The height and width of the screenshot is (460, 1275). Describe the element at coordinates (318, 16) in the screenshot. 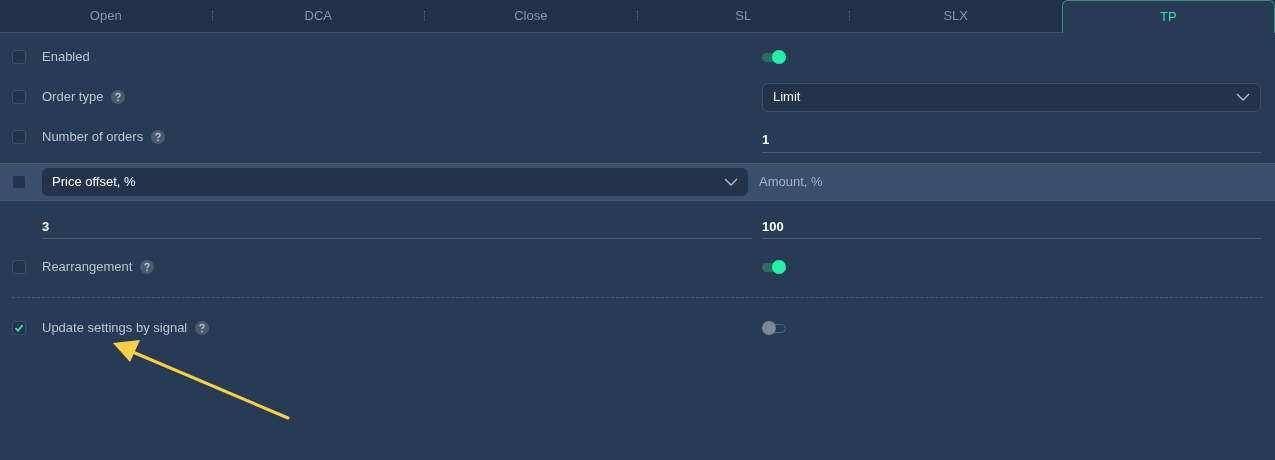

I see `tab: DCA` at that location.